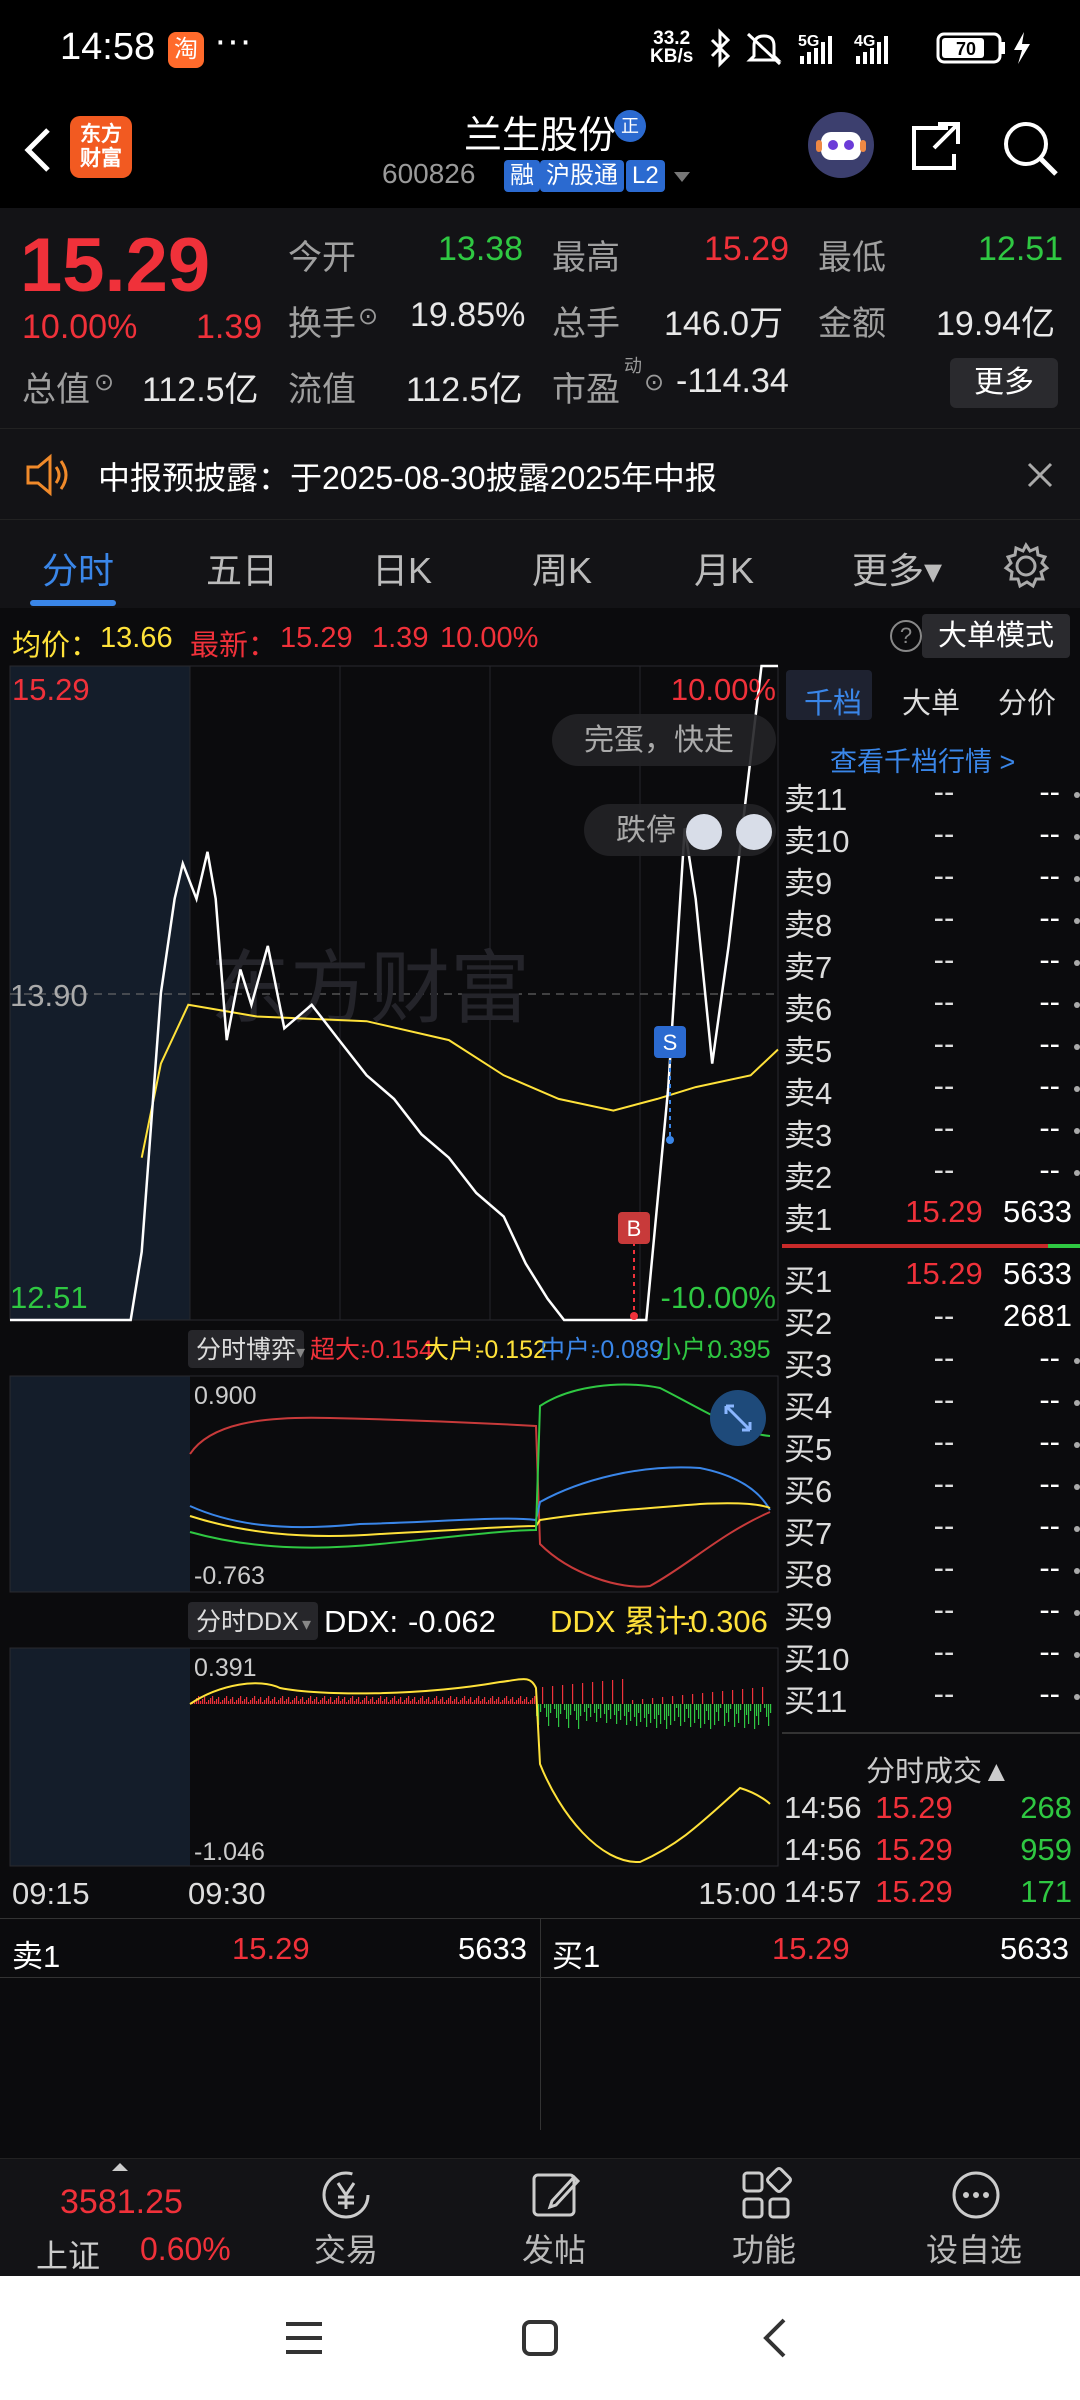  Describe the element at coordinates (931, 1613) in the screenshot. I see `buy-row: 买9 -- --` at that location.